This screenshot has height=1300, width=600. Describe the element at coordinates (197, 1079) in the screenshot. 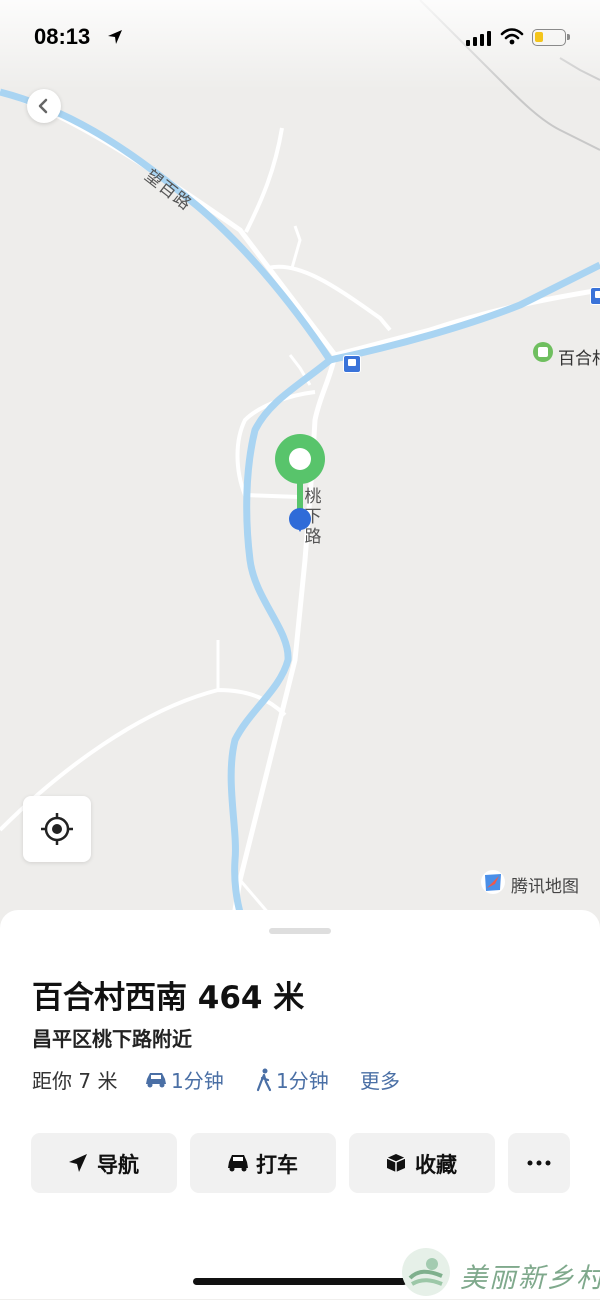

I see `car-time-link: 1分钟` at that location.